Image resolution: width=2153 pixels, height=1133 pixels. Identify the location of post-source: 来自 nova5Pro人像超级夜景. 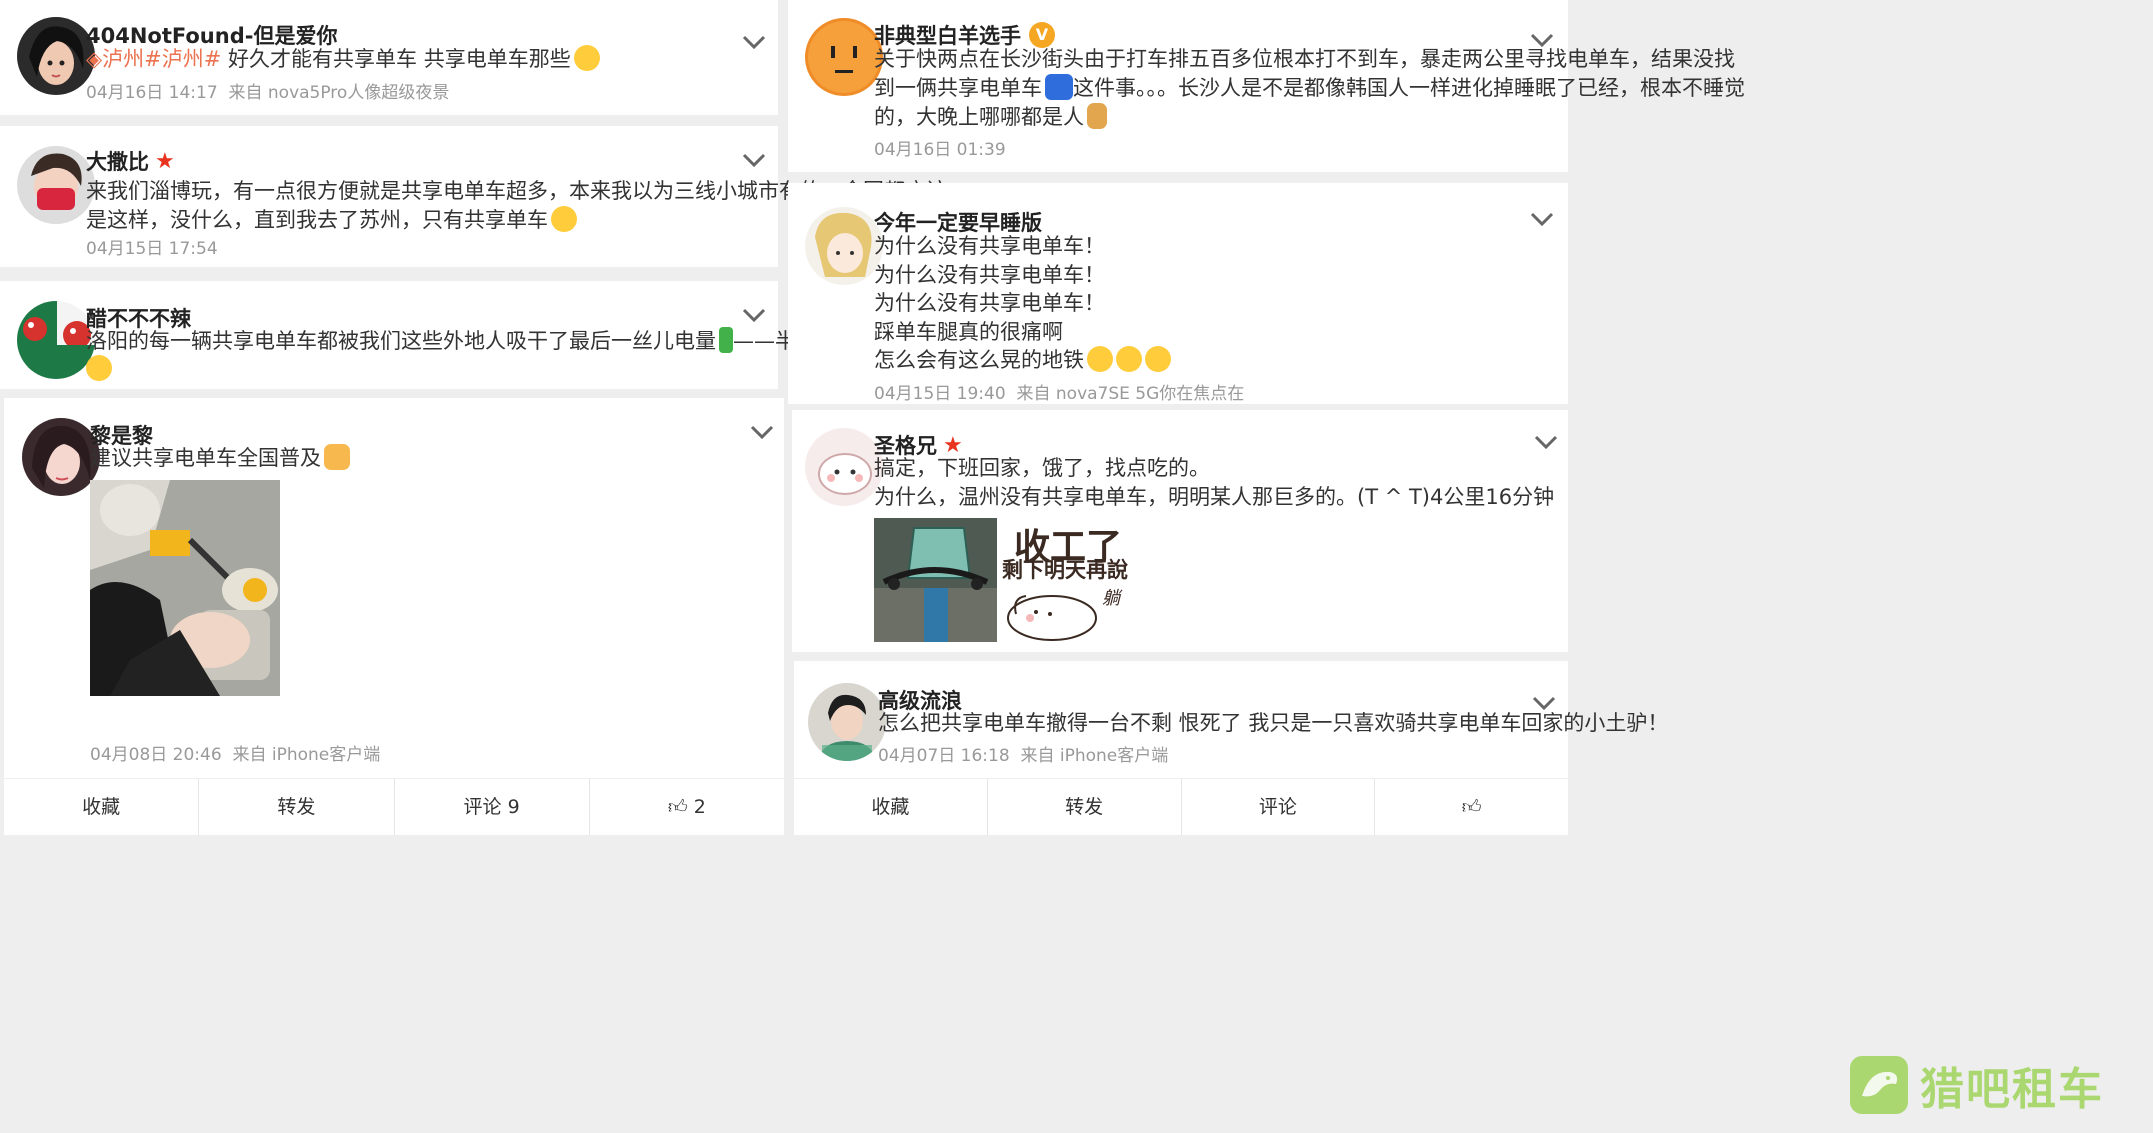
(339, 93).